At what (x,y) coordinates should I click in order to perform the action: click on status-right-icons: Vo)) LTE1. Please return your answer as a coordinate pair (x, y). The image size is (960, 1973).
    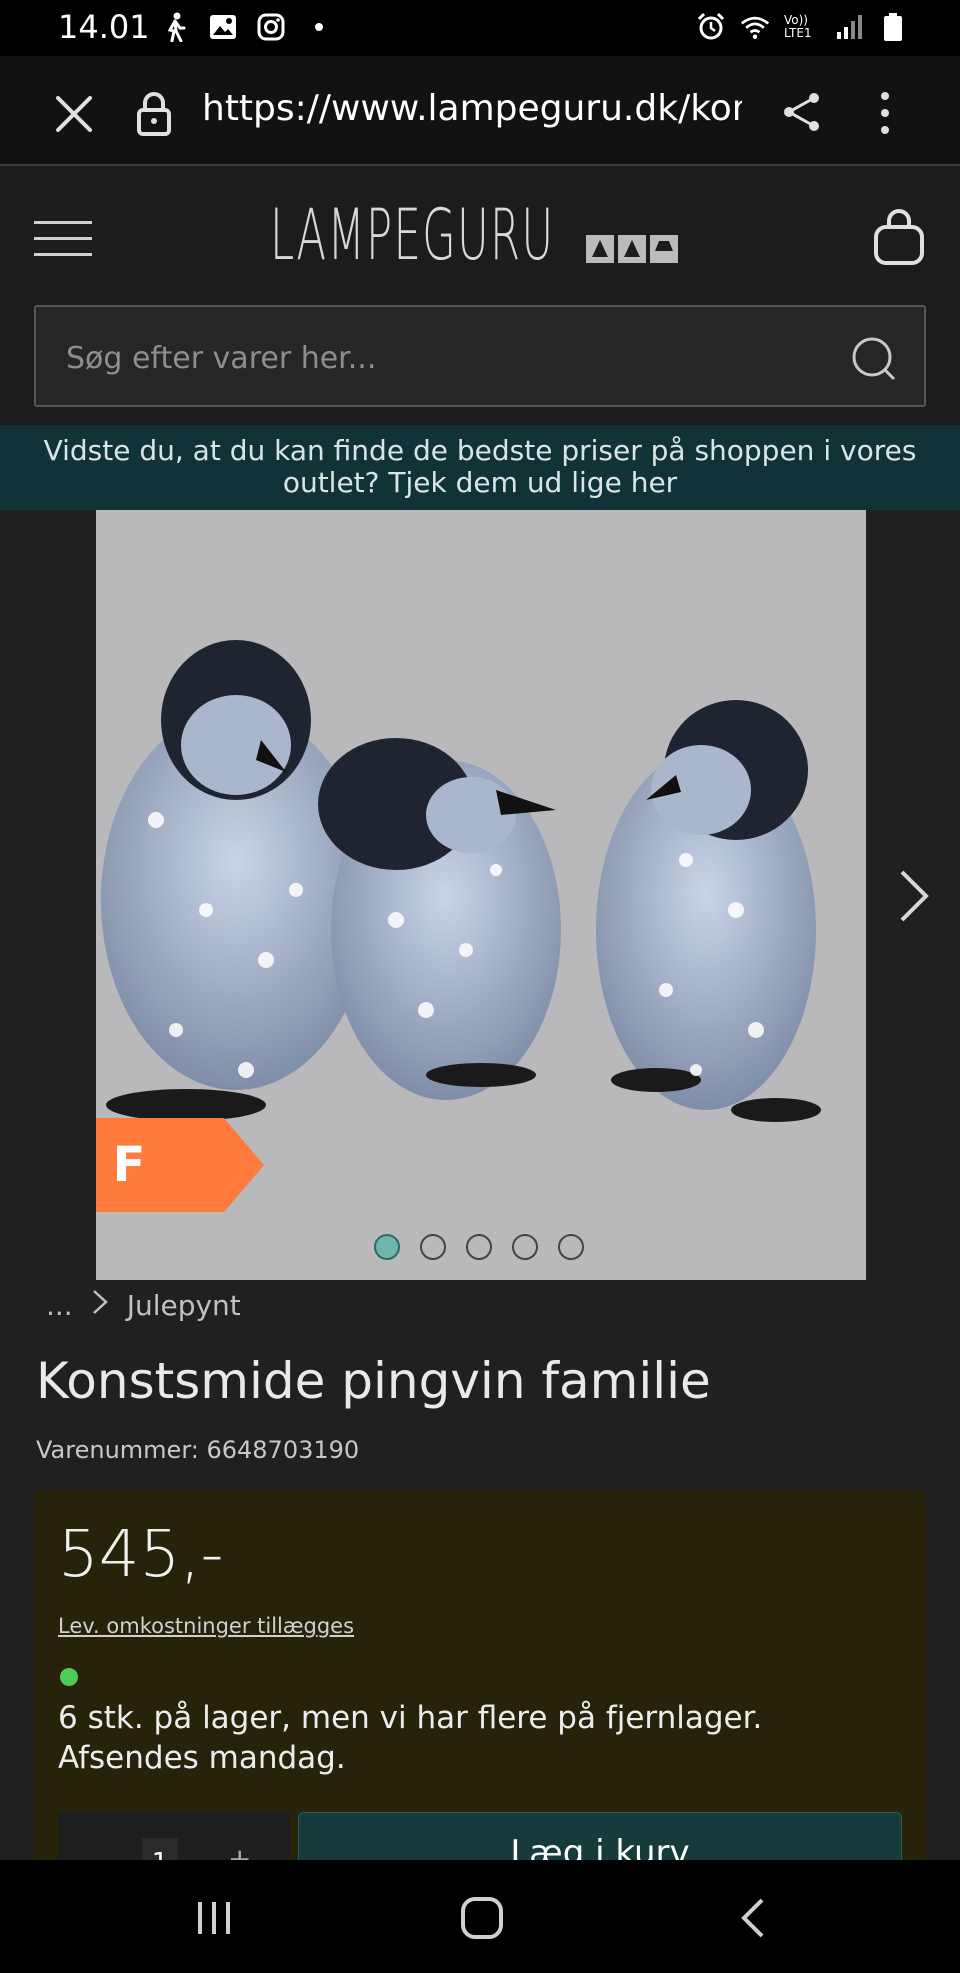
    Looking at the image, I should click on (802, 27).